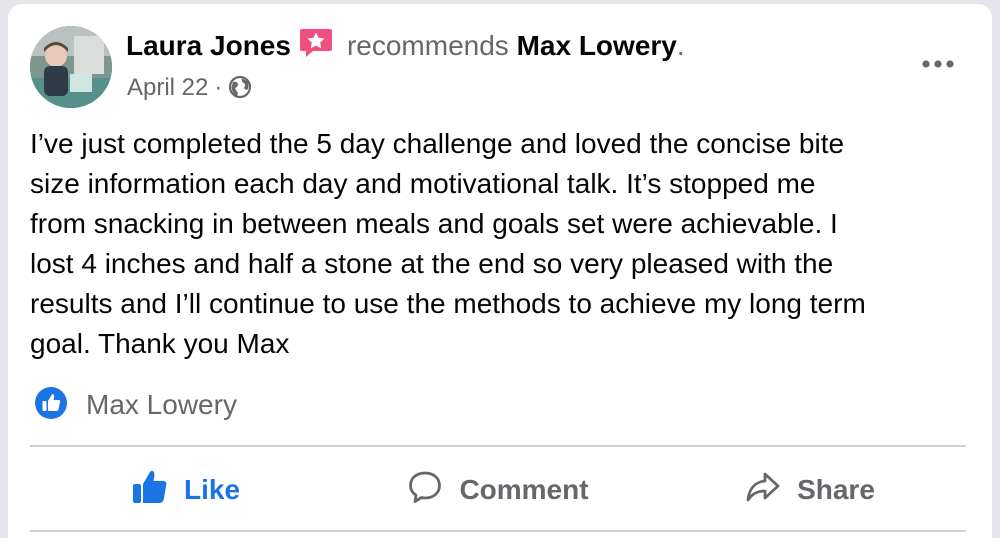  I want to click on share-label: Share, so click(836, 489).